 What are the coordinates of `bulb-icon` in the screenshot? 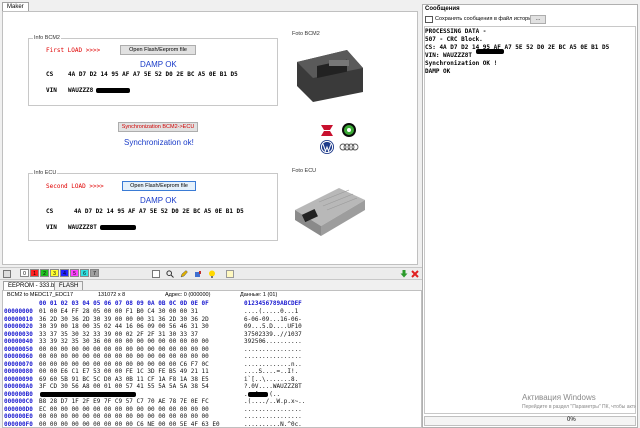 It's located at (212, 274).